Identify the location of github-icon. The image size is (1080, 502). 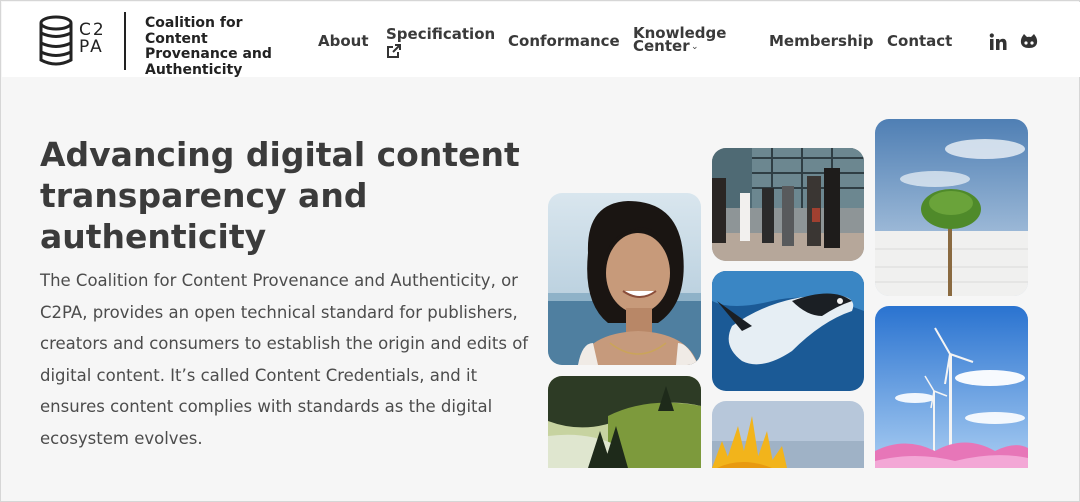
(1029, 42).